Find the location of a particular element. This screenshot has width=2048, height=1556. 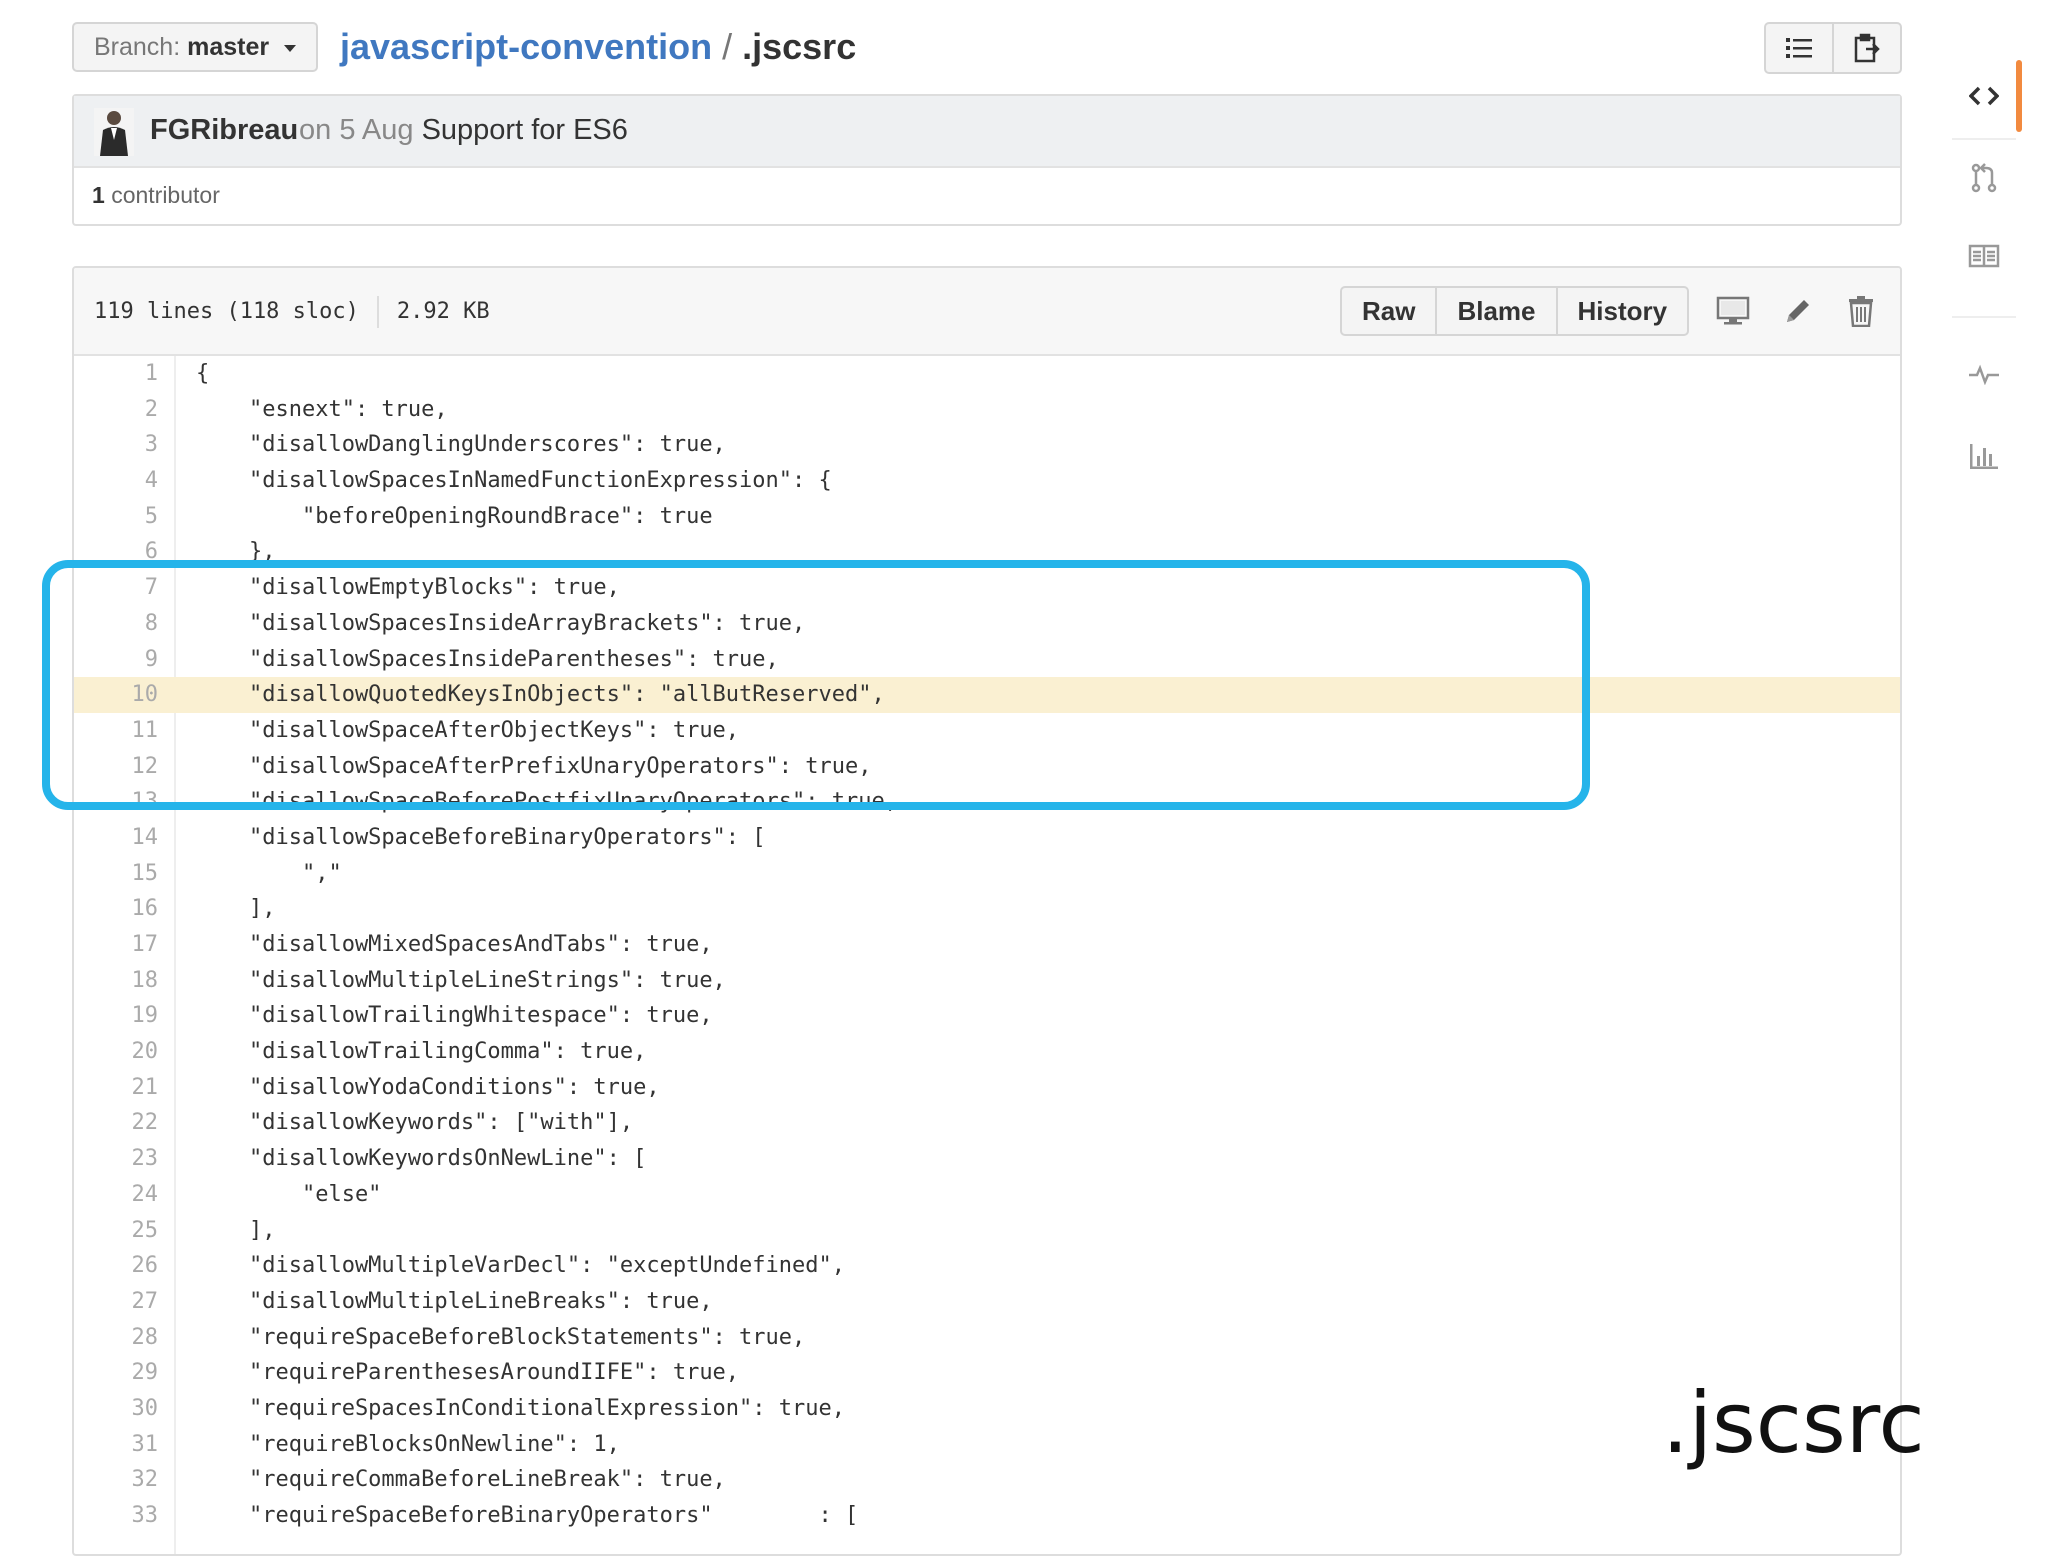

code-line: 29 "requireParenthesesAroundIIFE": true, is located at coordinates (987, 1373).